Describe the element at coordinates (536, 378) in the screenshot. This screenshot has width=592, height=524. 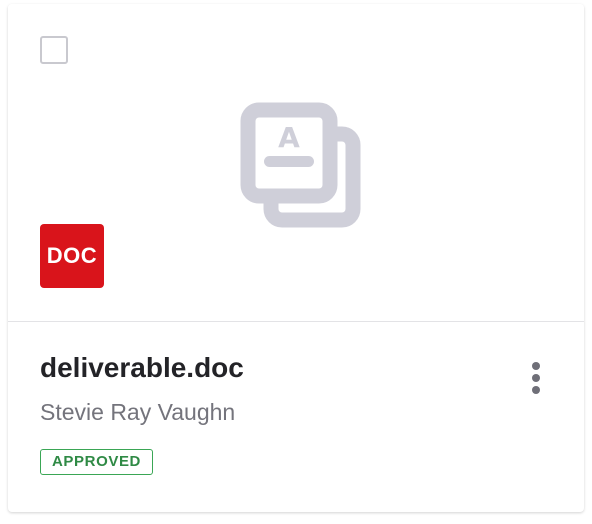
I see `more-vertical-icon` at that location.